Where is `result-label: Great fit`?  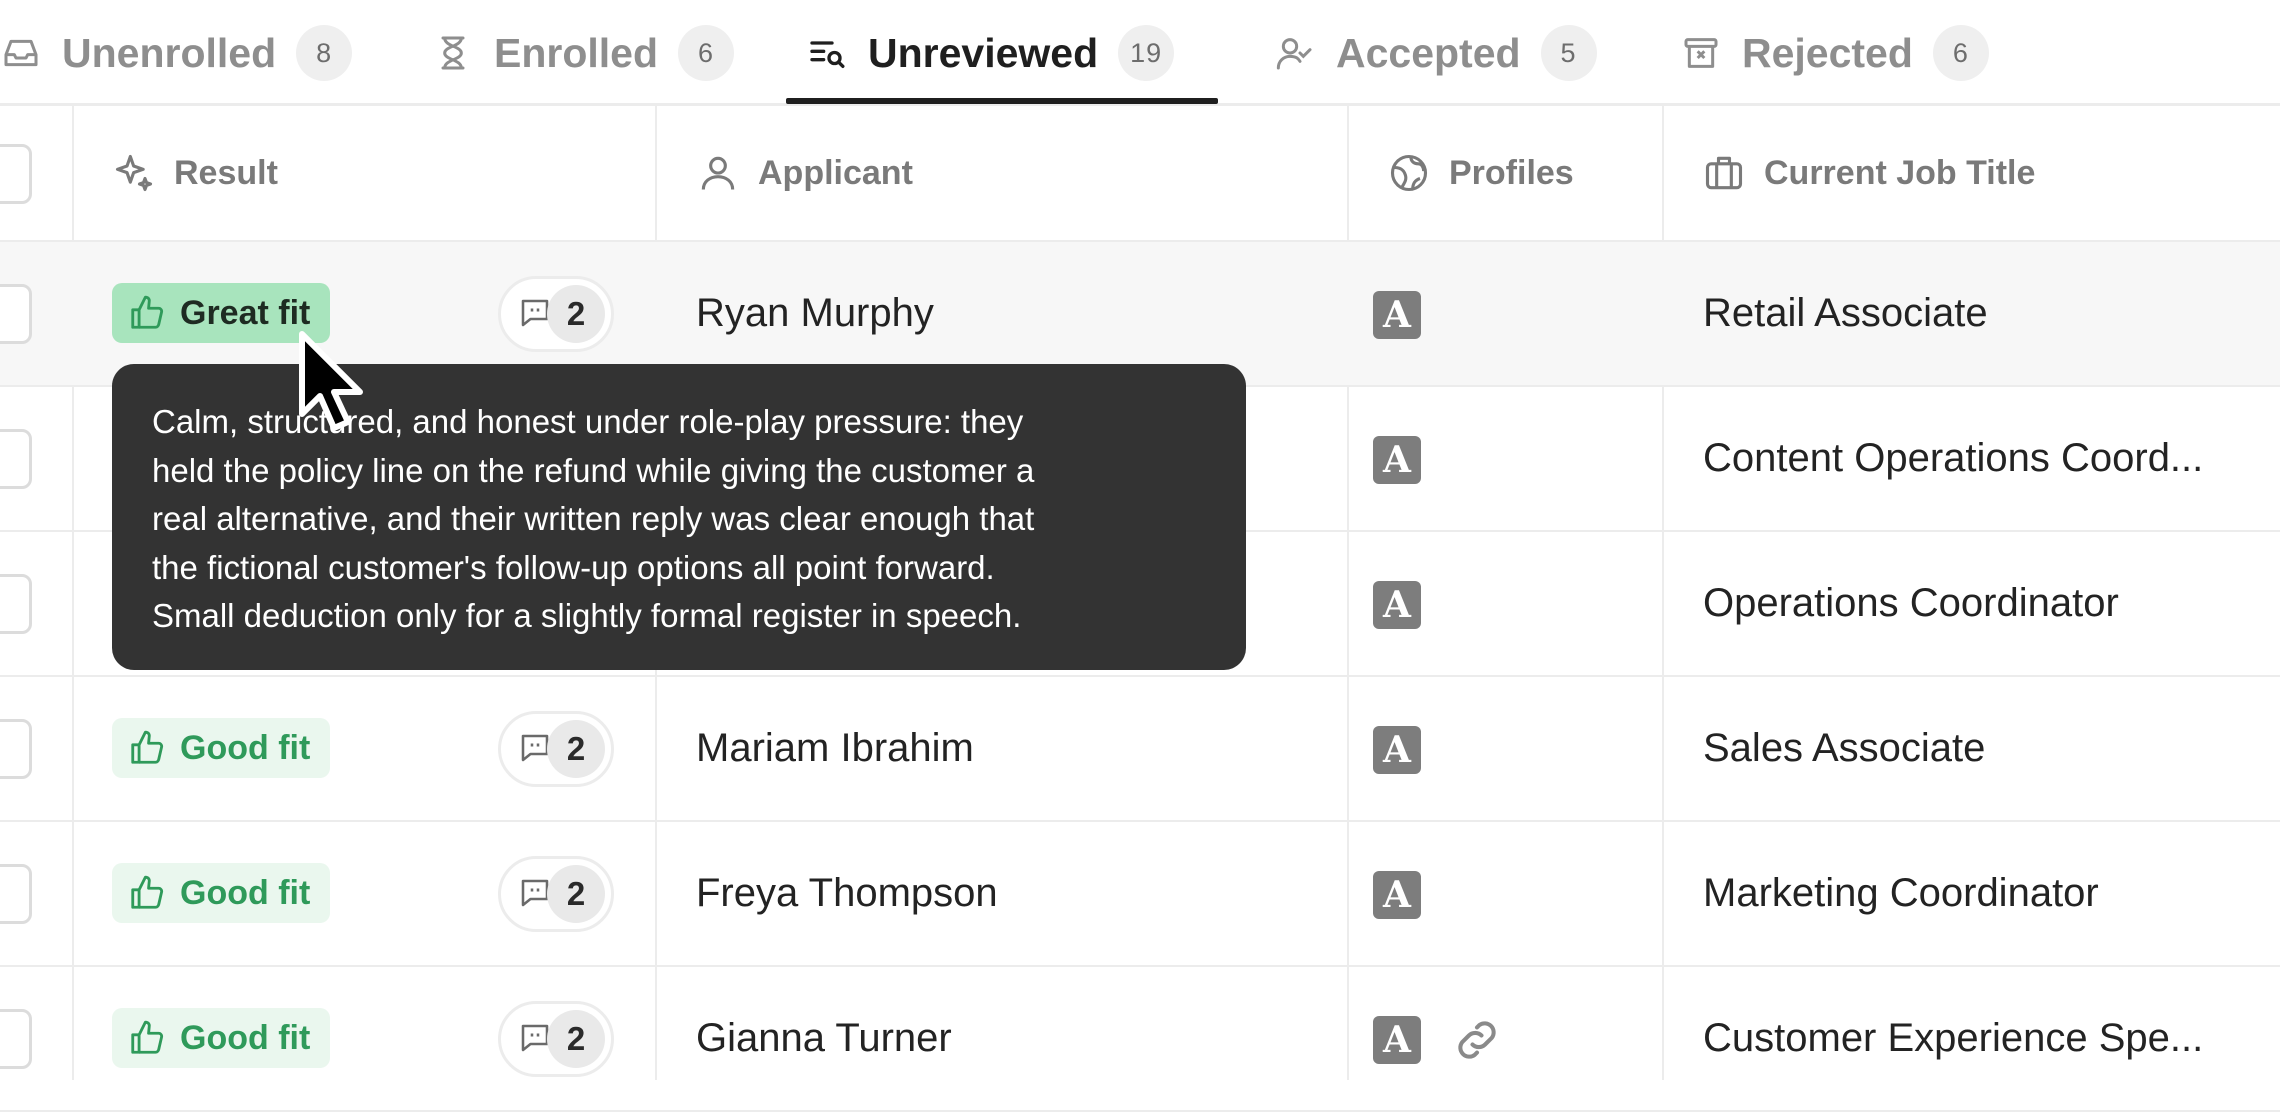
result-label: Great fit is located at coordinates (245, 312).